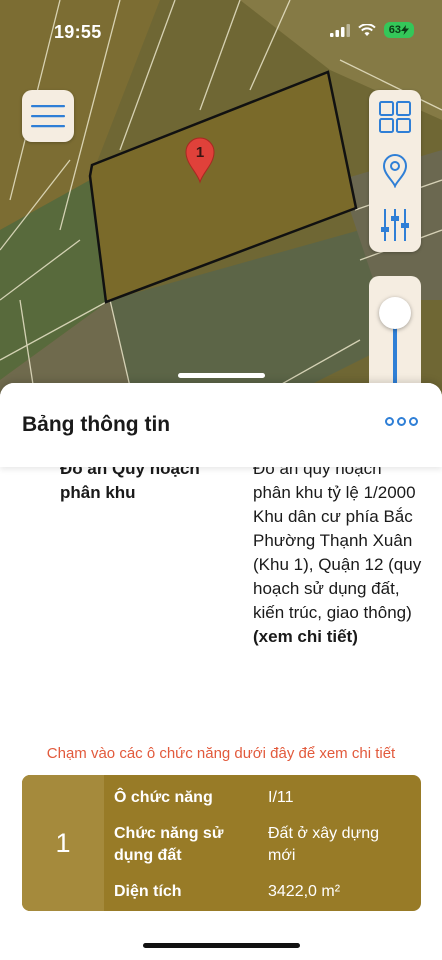 This screenshot has height=960, width=442. I want to click on card-key: Diện tích, so click(148, 891).